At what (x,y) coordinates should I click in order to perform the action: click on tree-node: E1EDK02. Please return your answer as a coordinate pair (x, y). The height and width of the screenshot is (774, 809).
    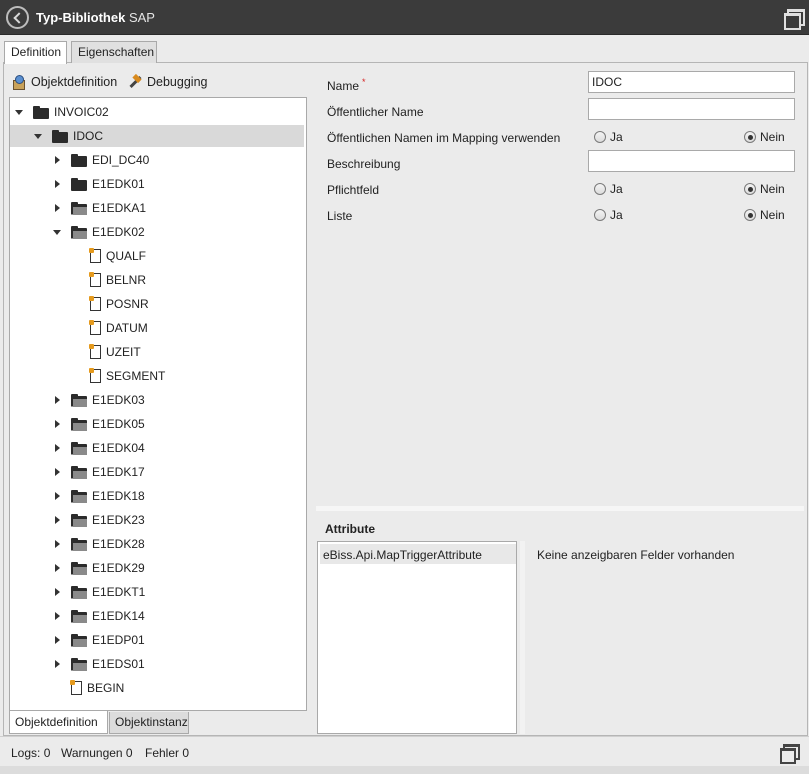
    Looking at the image, I should click on (158, 232).